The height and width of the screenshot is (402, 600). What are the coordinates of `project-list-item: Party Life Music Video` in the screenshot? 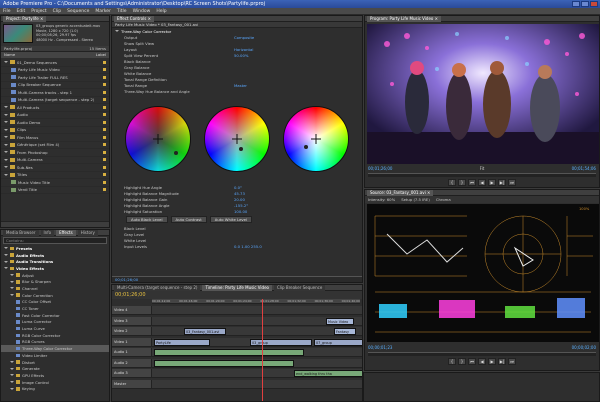 It's located at (55, 70).